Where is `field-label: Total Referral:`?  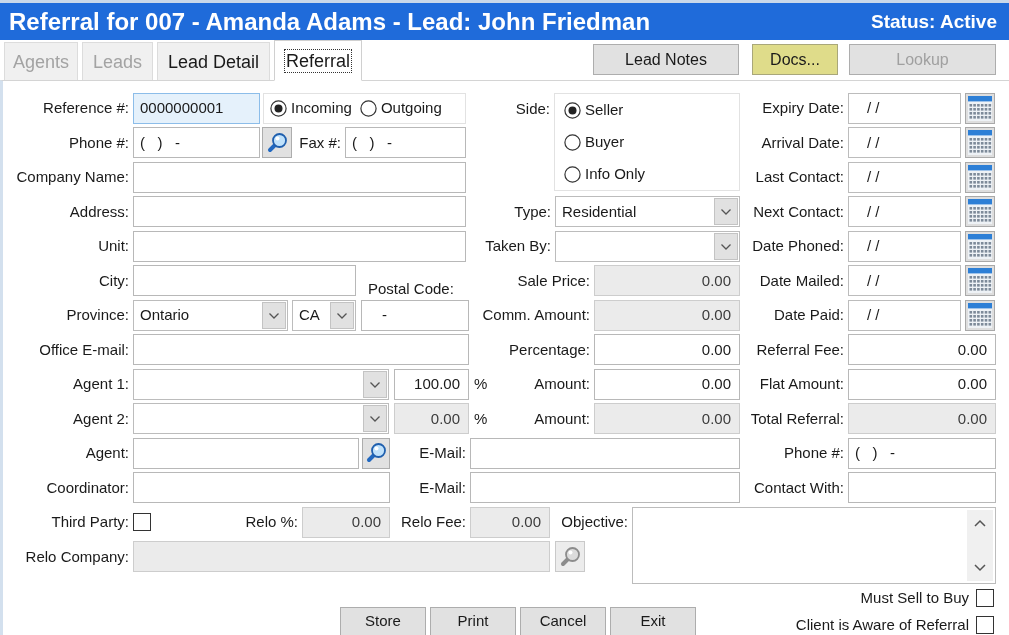
field-label: Total Referral: is located at coordinates (797, 418).